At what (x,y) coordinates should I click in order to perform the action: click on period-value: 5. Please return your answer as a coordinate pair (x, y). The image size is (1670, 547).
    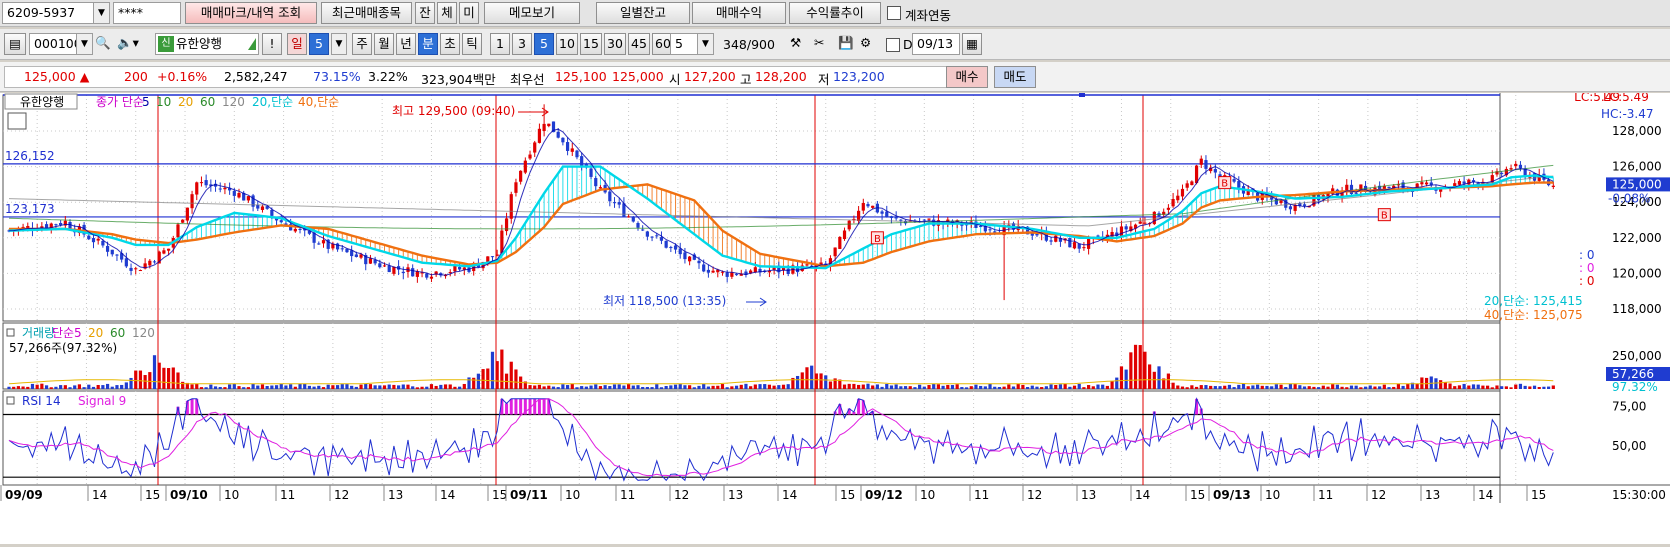
    Looking at the image, I should click on (319, 44).